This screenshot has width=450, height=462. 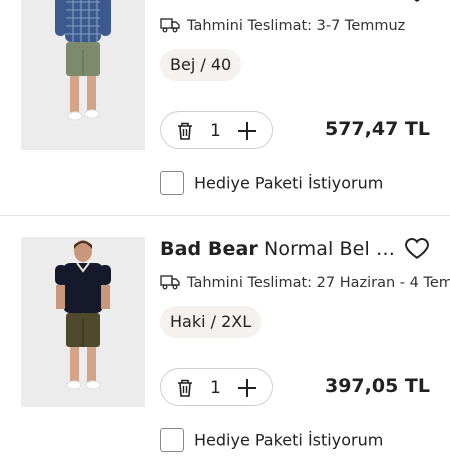 I want to click on variant-badge: Haki / 2XL, so click(x=211, y=322).